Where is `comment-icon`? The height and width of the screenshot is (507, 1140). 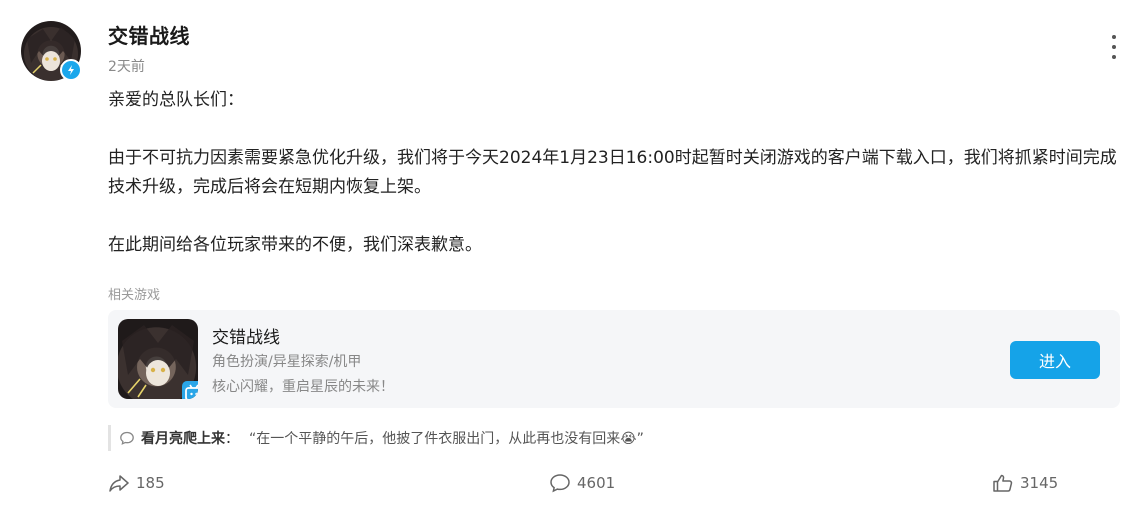 comment-icon is located at coordinates (560, 483).